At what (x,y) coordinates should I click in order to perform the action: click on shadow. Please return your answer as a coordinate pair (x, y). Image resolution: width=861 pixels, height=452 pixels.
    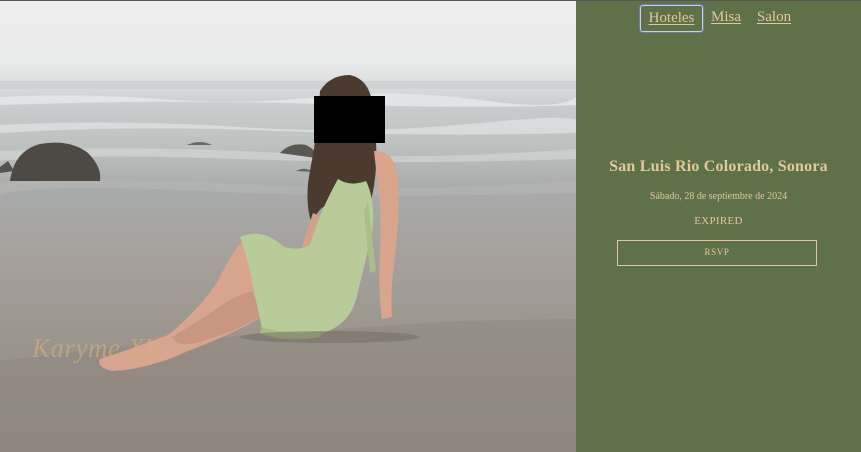
    Looking at the image, I should click on (330, 337).